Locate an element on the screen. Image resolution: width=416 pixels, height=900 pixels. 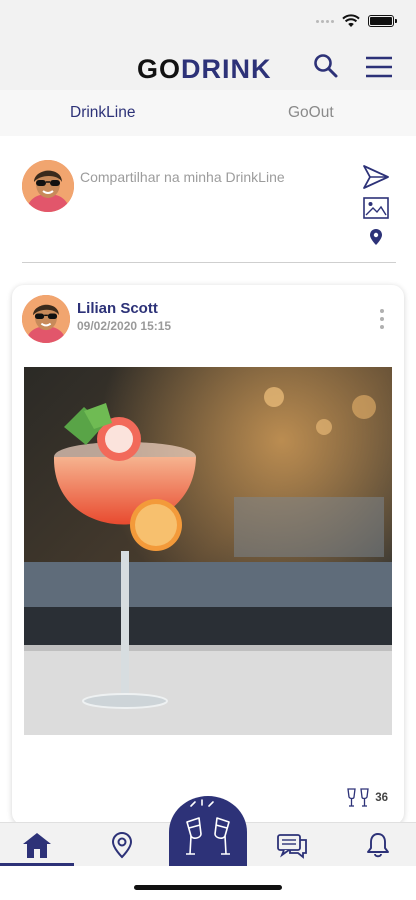
nav-map is located at coordinates (122, 845).